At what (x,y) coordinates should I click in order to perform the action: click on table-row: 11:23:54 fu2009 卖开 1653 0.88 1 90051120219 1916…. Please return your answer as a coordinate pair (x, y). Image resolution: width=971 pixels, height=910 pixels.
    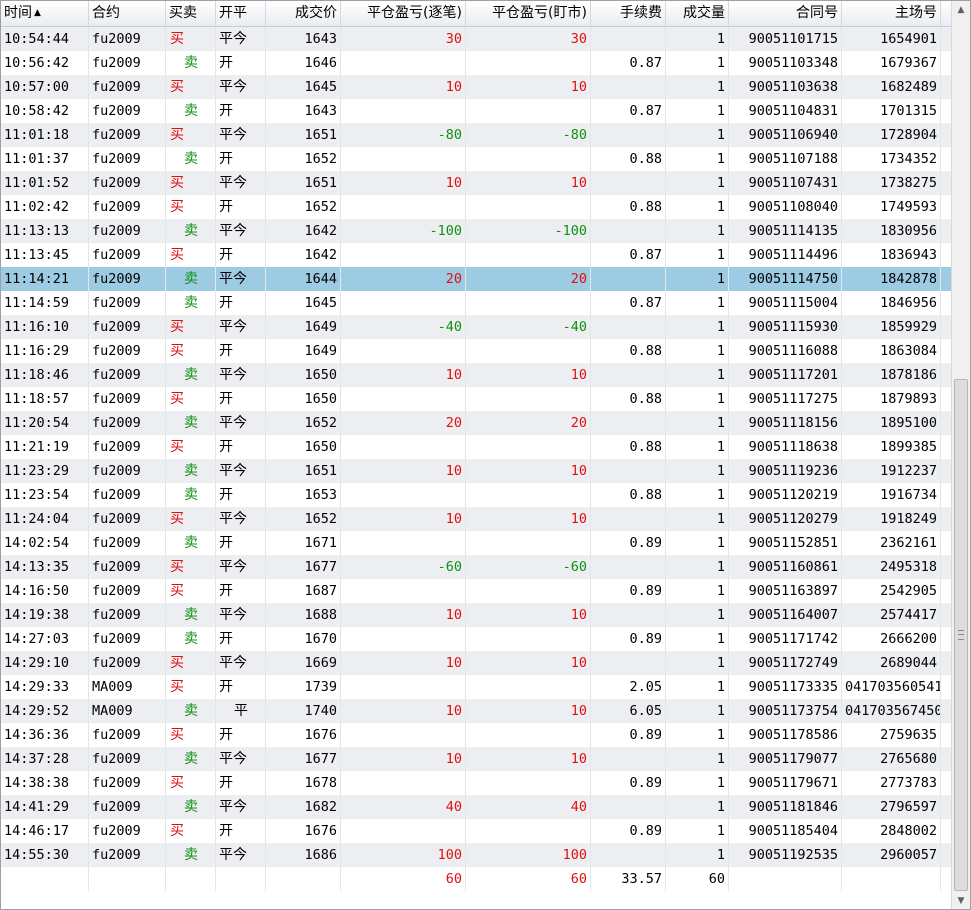
    Looking at the image, I should click on (476, 495).